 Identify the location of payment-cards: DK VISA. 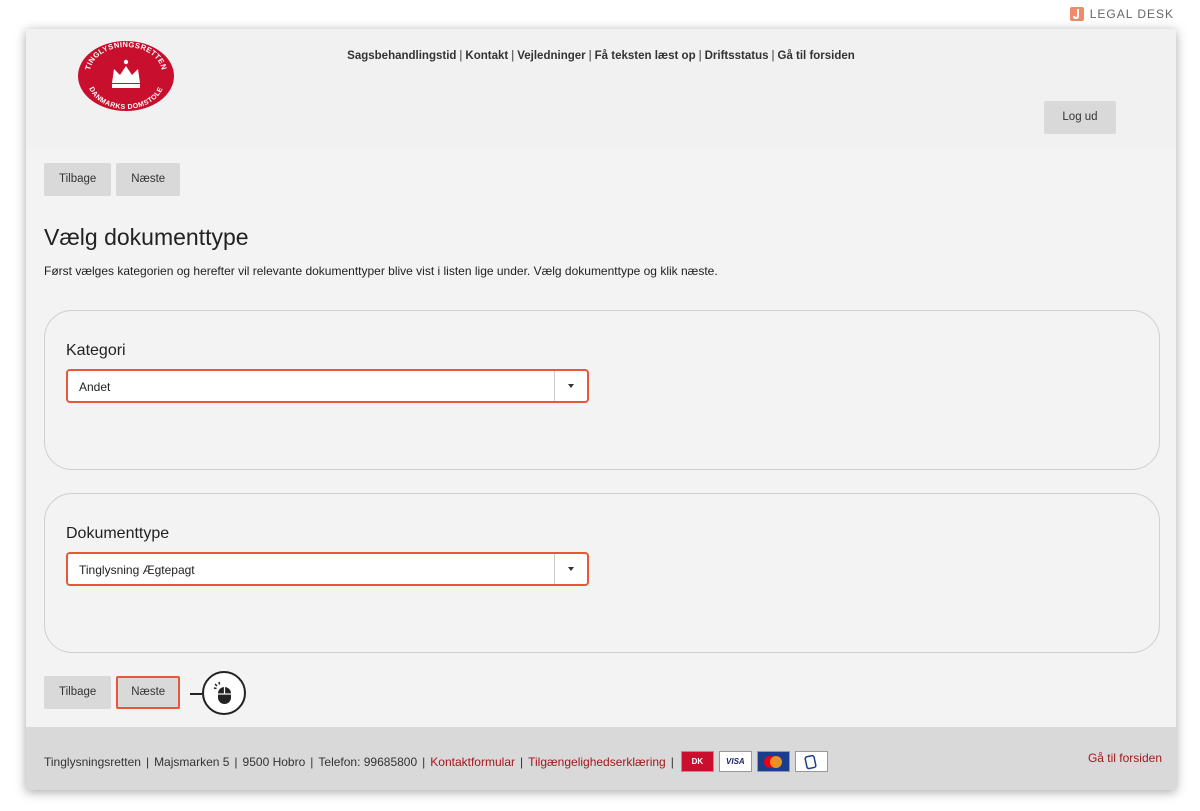
(754, 761).